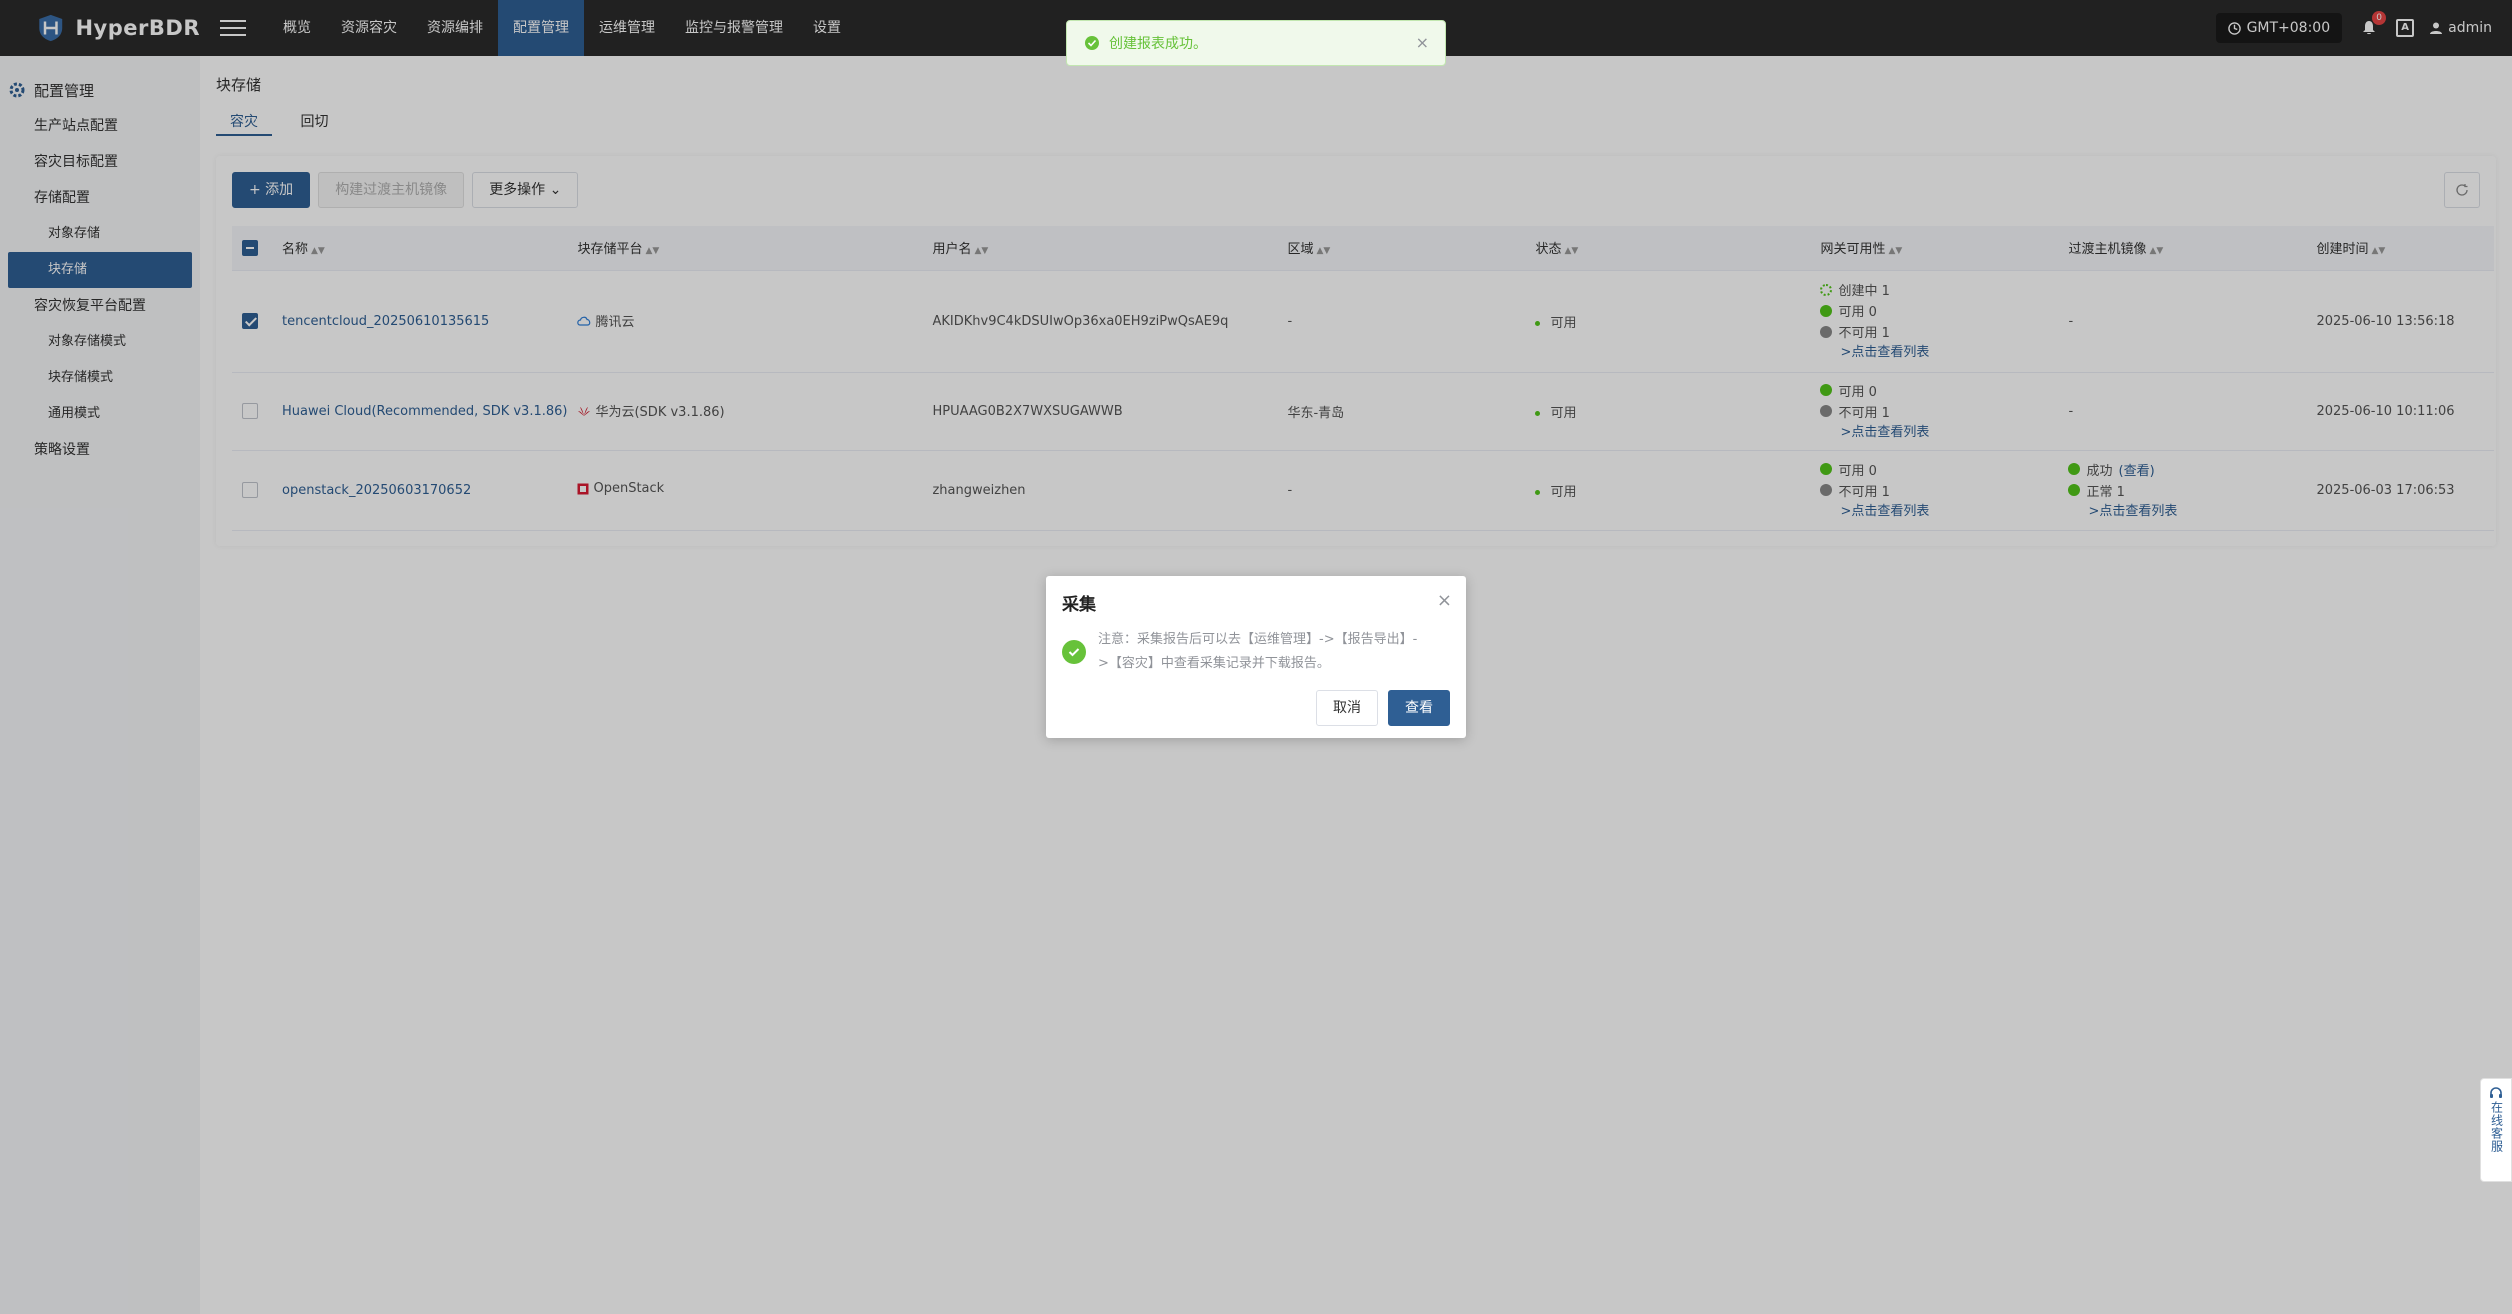 Image resolution: width=2512 pixels, height=1314 pixels. What do you see at coordinates (2496, 1092) in the screenshot?
I see `headset-icon` at bounding box center [2496, 1092].